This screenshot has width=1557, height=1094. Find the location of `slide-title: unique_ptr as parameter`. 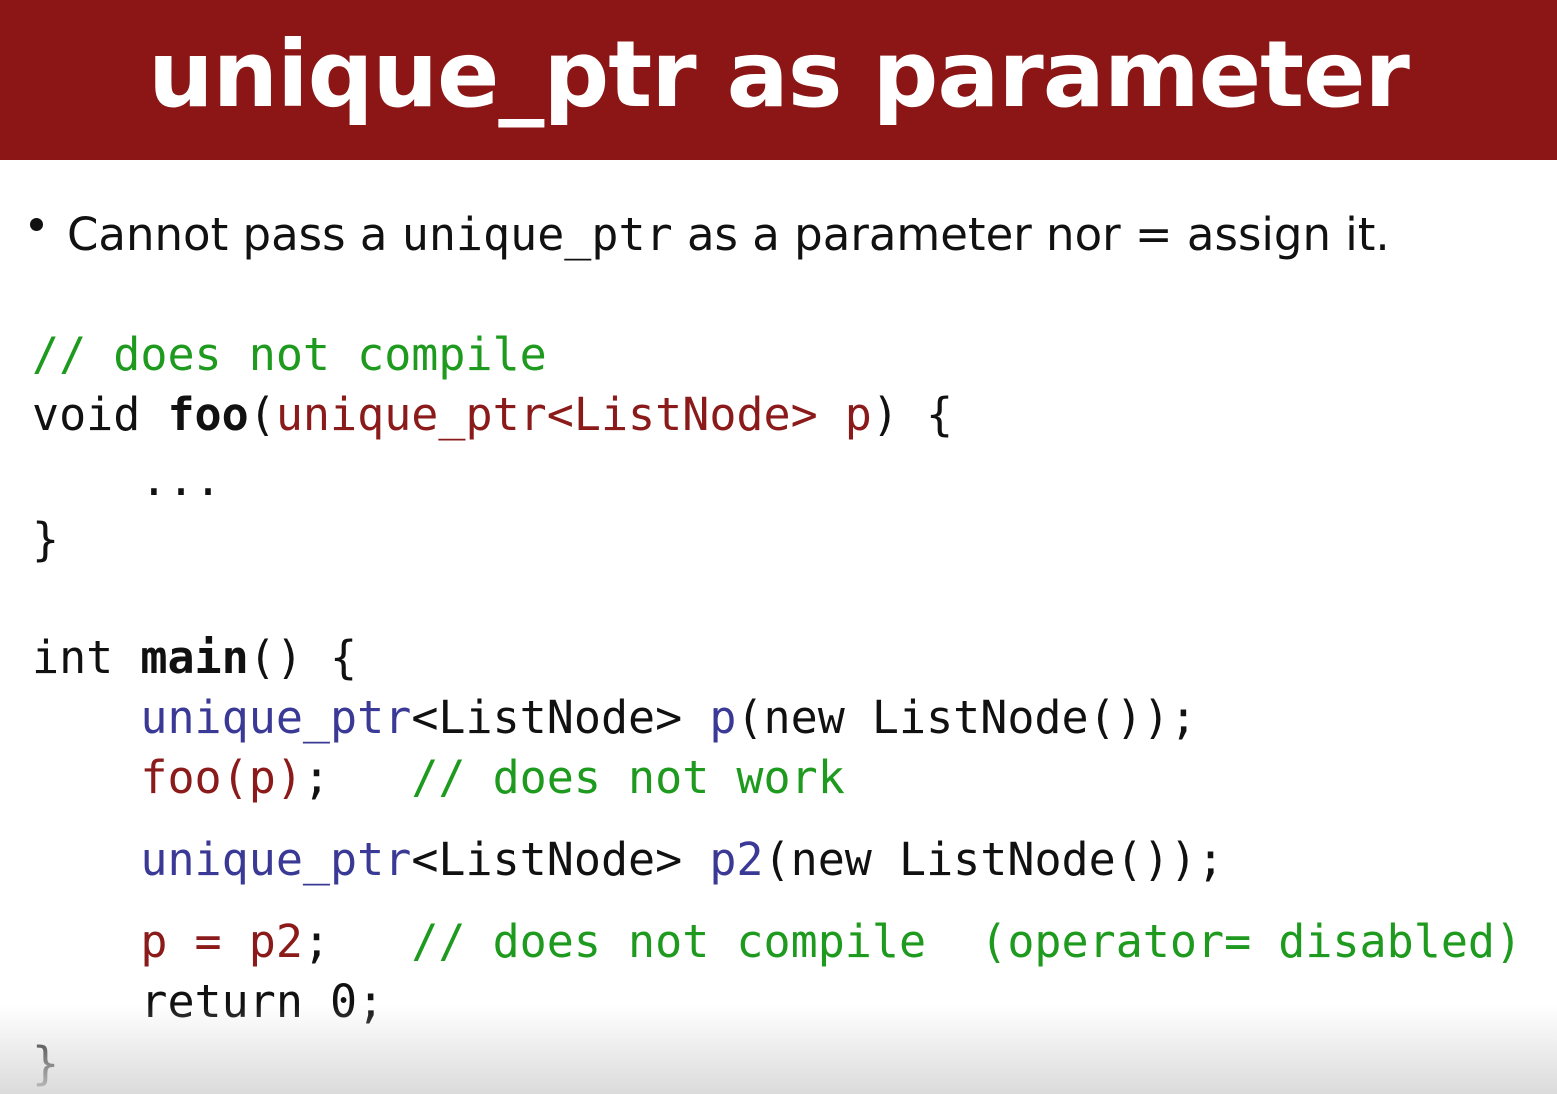

slide-title: unique_ptr as parameter is located at coordinates (779, 74).